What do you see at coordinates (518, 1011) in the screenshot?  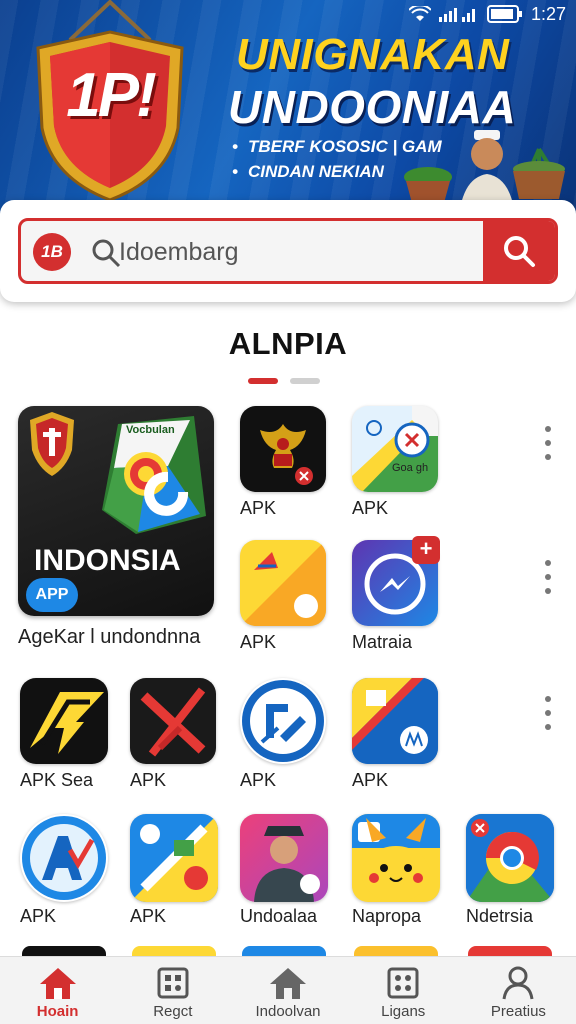 I see `nav-label: Preatius` at bounding box center [518, 1011].